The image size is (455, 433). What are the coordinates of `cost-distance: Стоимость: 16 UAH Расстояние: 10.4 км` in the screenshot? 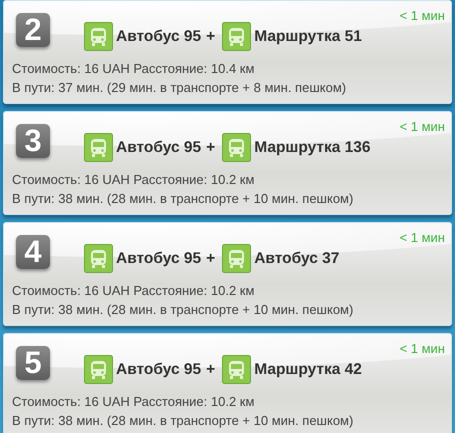 It's located at (134, 69).